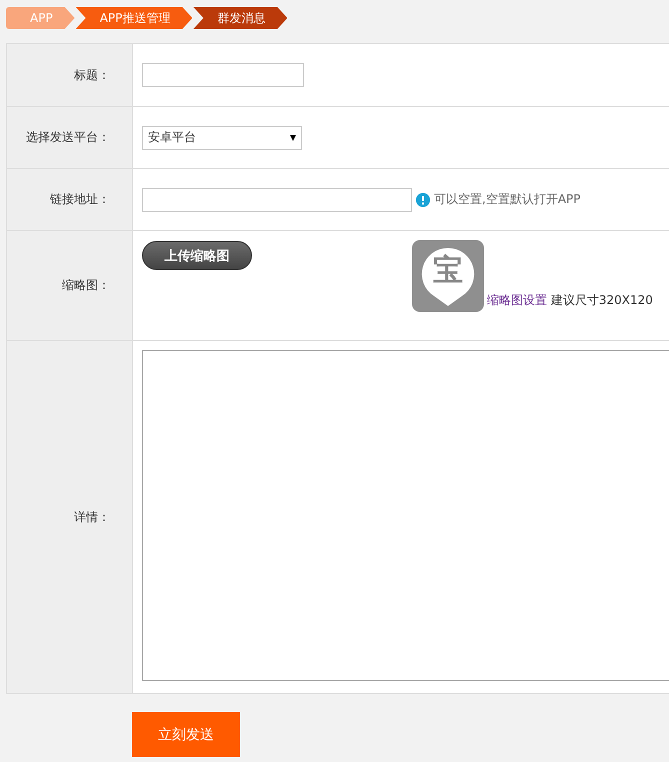  I want to click on field-label: 链接地址：, so click(80, 199).